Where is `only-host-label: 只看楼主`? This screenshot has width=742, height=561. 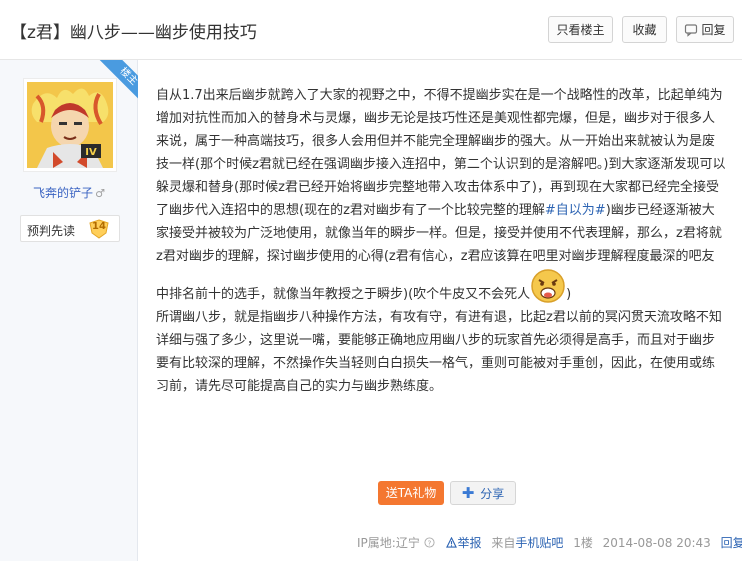 only-host-label: 只看楼主 is located at coordinates (580, 30).